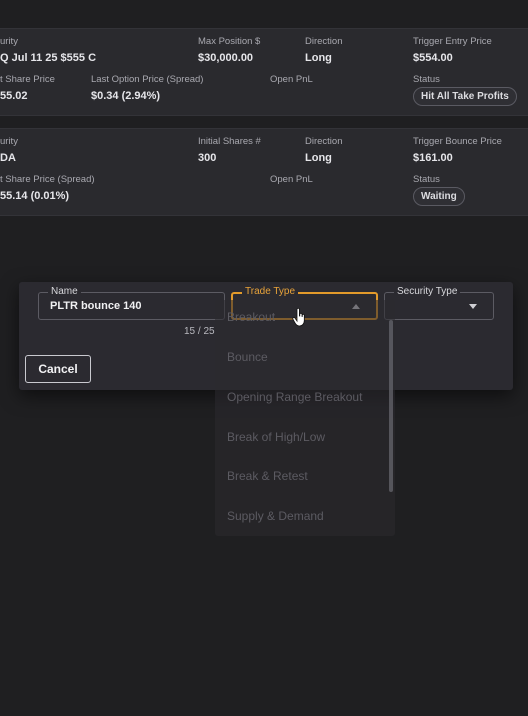 The width and height of the screenshot is (528, 716). What do you see at coordinates (27, 79) in the screenshot?
I see `share-price-label: t Share Price` at bounding box center [27, 79].